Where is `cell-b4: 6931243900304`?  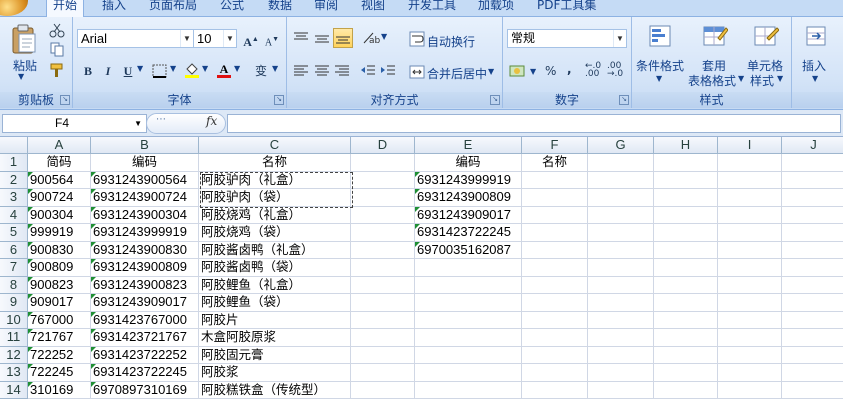
cell-b4: 6931243900304 is located at coordinates (145, 215).